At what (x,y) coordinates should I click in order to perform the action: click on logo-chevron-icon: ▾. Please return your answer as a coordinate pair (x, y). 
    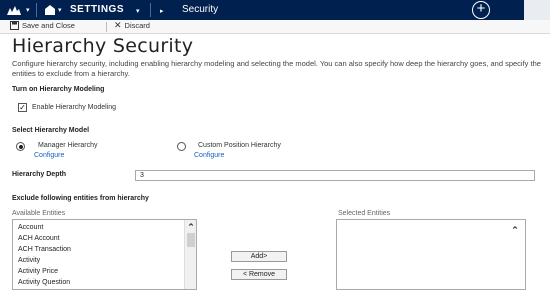
    Looking at the image, I should click on (28, 10).